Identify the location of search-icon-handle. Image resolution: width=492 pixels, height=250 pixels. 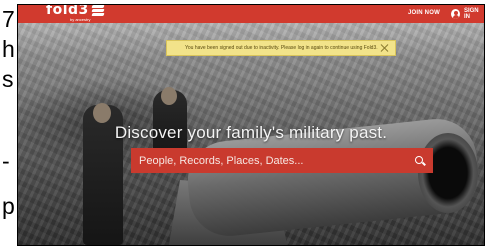
(424, 163).